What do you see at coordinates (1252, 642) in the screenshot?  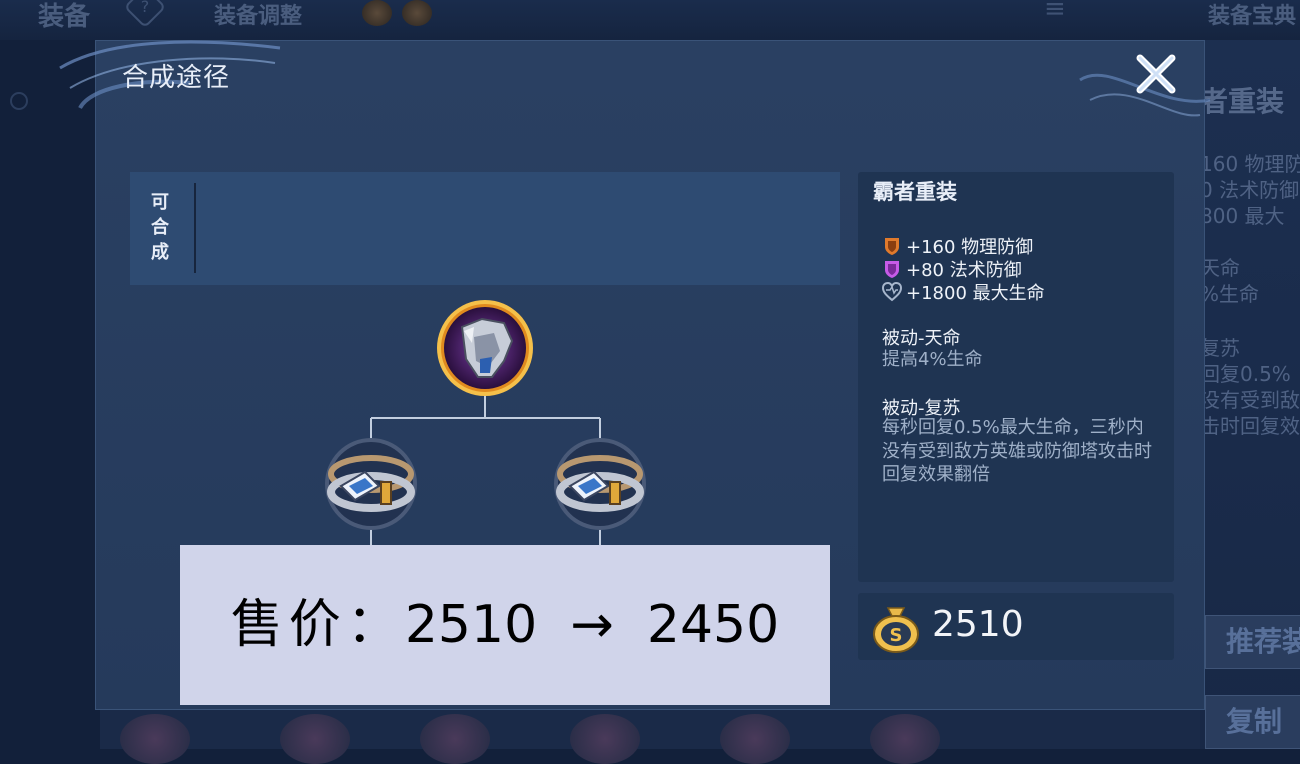 I see `bg-recommend-button: 推荐装` at bounding box center [1252, 642].